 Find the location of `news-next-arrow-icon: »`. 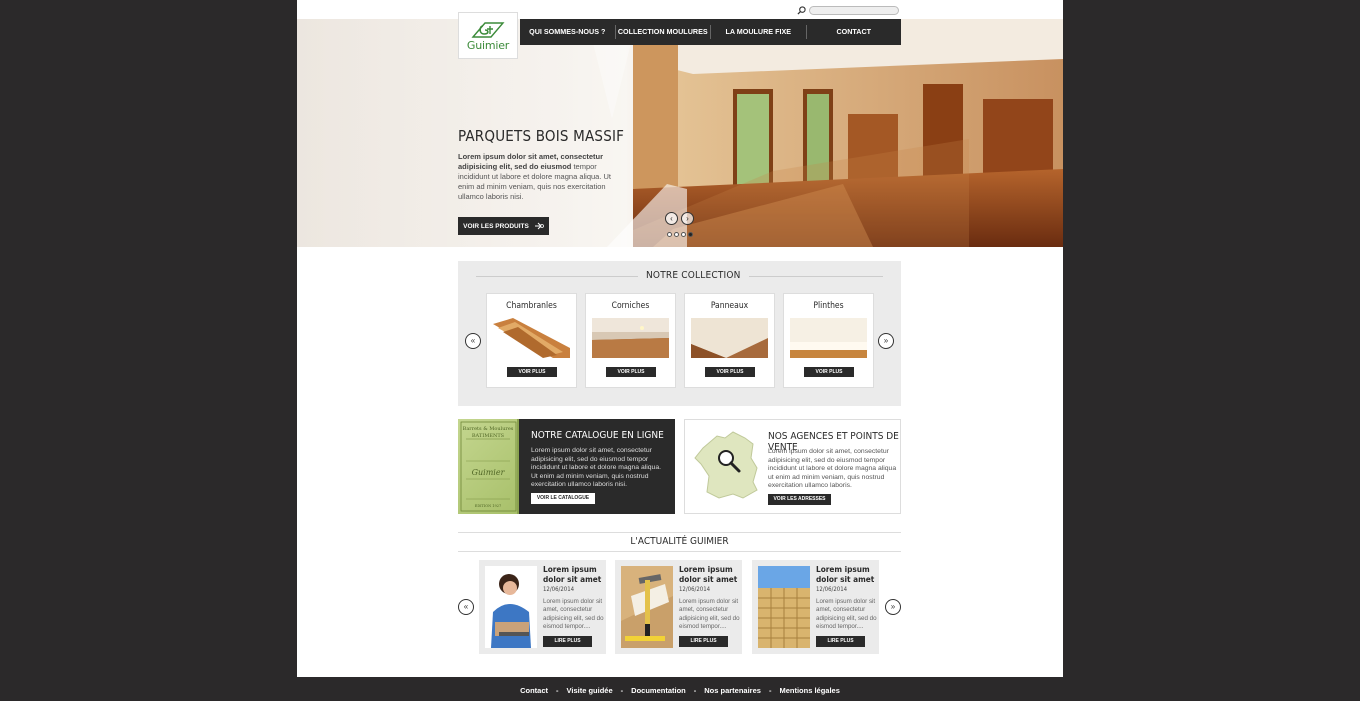

news-next-arrow-icon: » is located at coordinates (893, 607).